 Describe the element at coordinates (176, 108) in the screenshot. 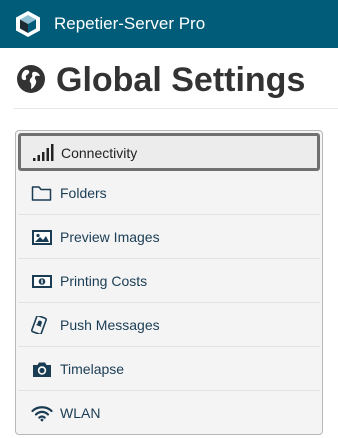

I see `header-divider` at that location.